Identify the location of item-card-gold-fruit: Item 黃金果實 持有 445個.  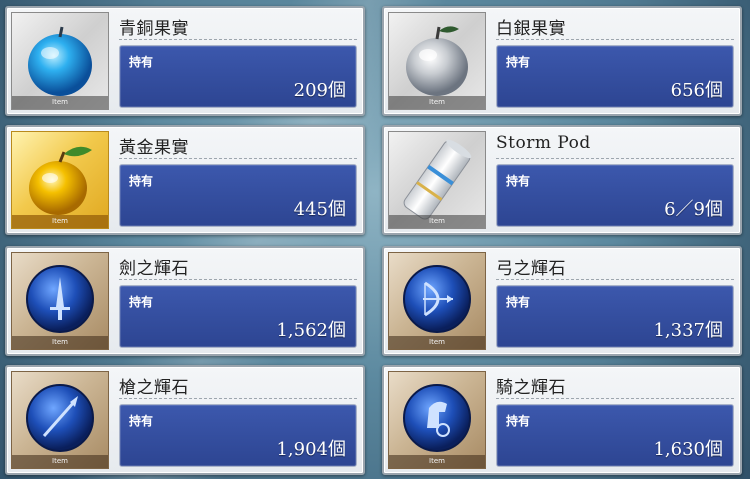
(185, 180).